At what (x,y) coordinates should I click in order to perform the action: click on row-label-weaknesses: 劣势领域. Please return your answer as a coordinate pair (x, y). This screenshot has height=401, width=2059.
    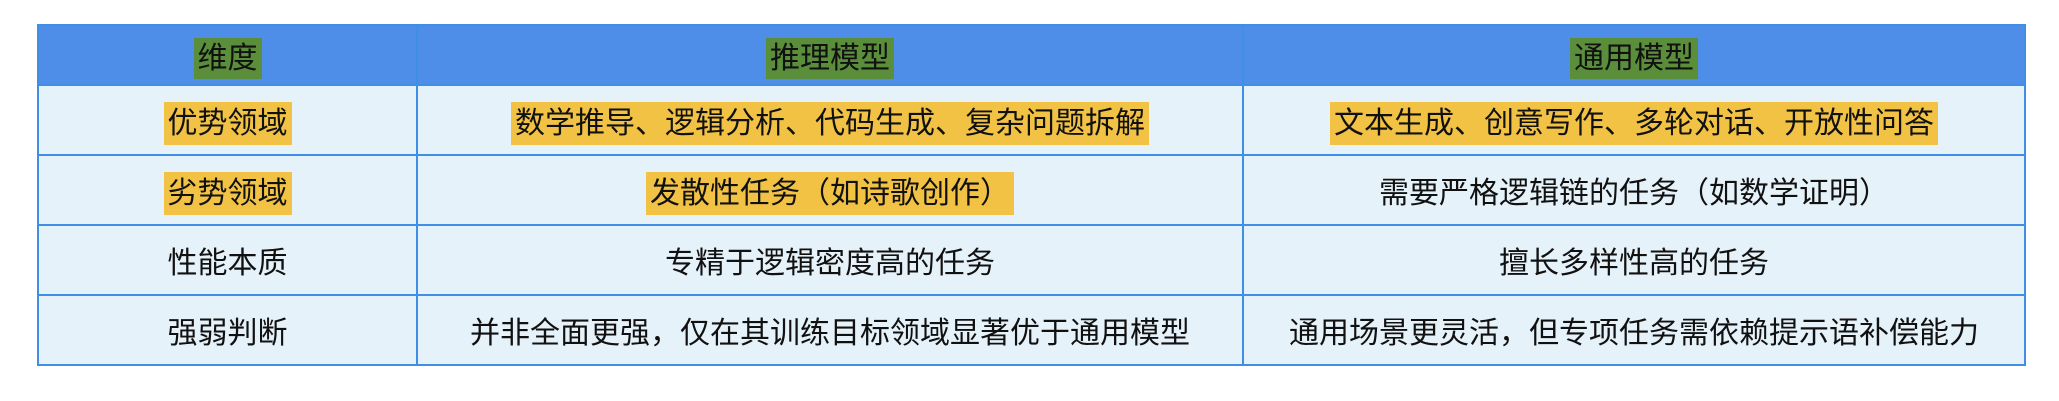
    Looking at the image, I should click on (227, 193).